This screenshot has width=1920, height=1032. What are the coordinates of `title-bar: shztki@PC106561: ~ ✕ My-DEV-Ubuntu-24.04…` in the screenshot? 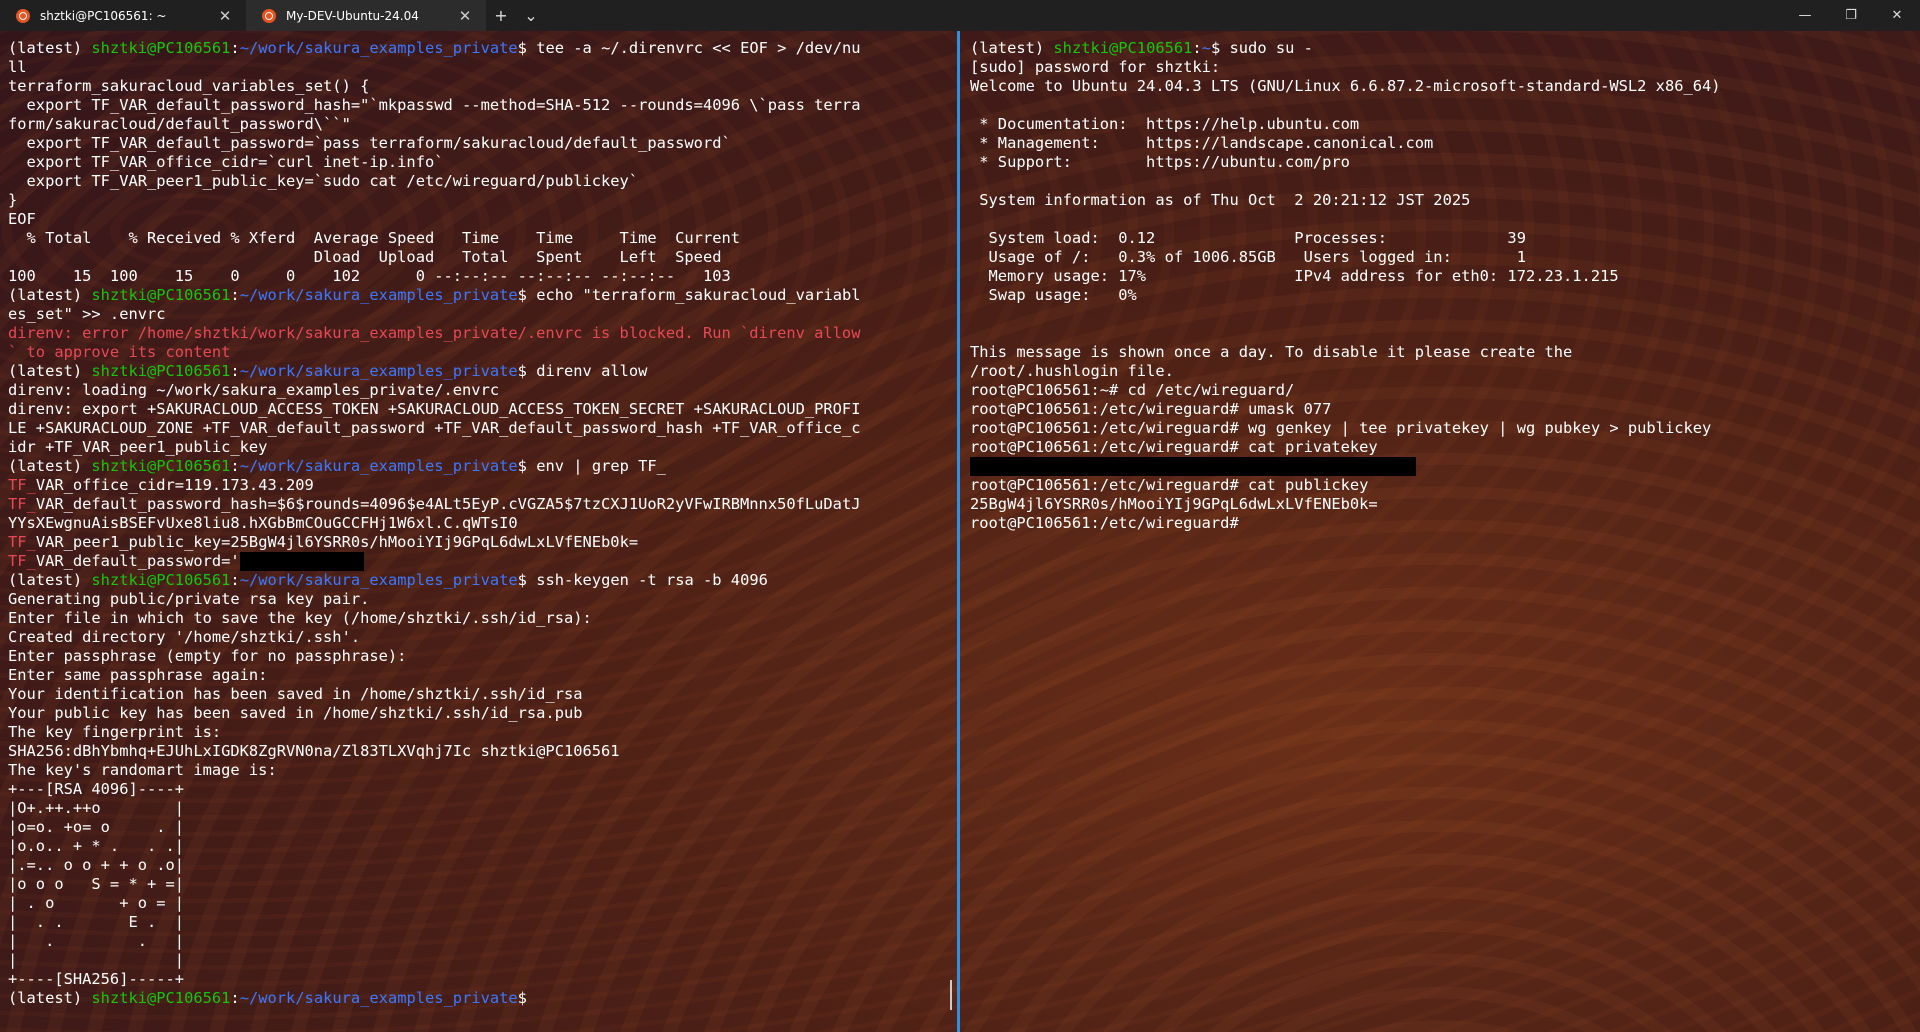 It's located at (960, 15).